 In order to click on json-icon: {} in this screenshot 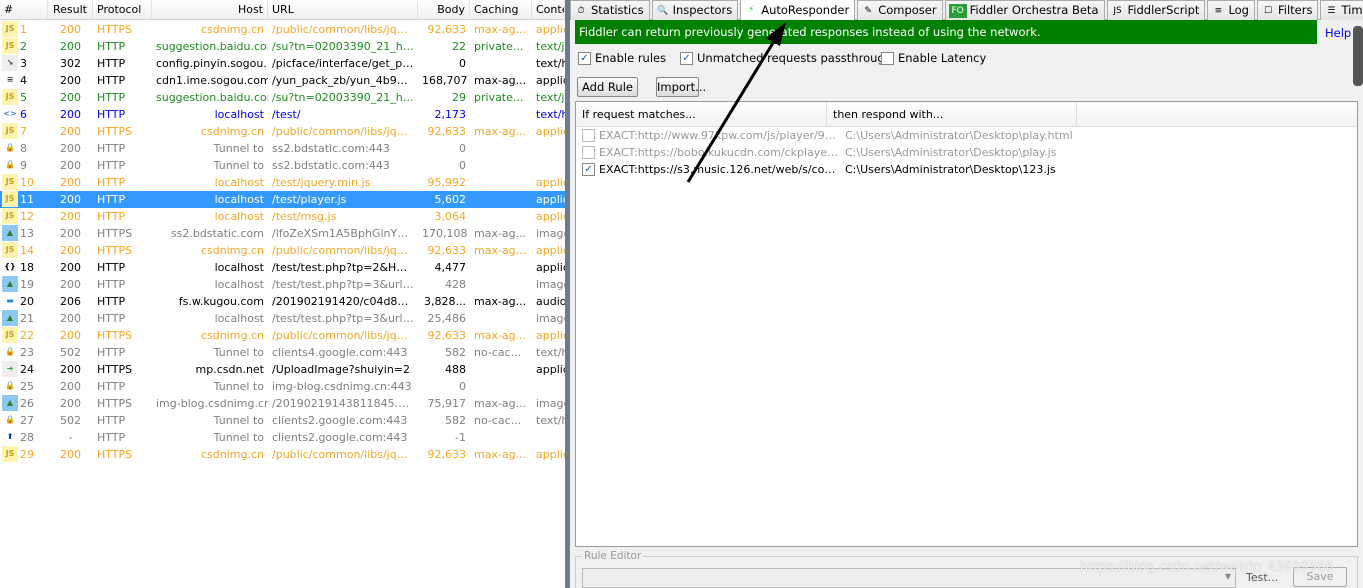, I will do `click(10, 267)`.